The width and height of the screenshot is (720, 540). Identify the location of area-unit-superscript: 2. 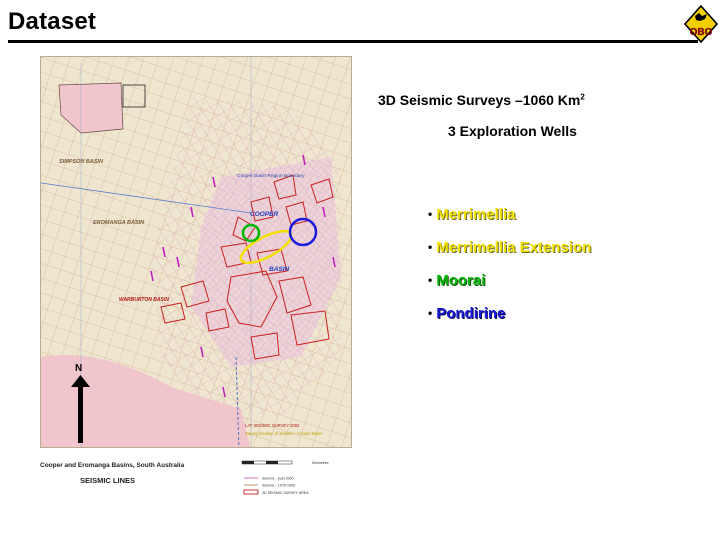
(582, 97).